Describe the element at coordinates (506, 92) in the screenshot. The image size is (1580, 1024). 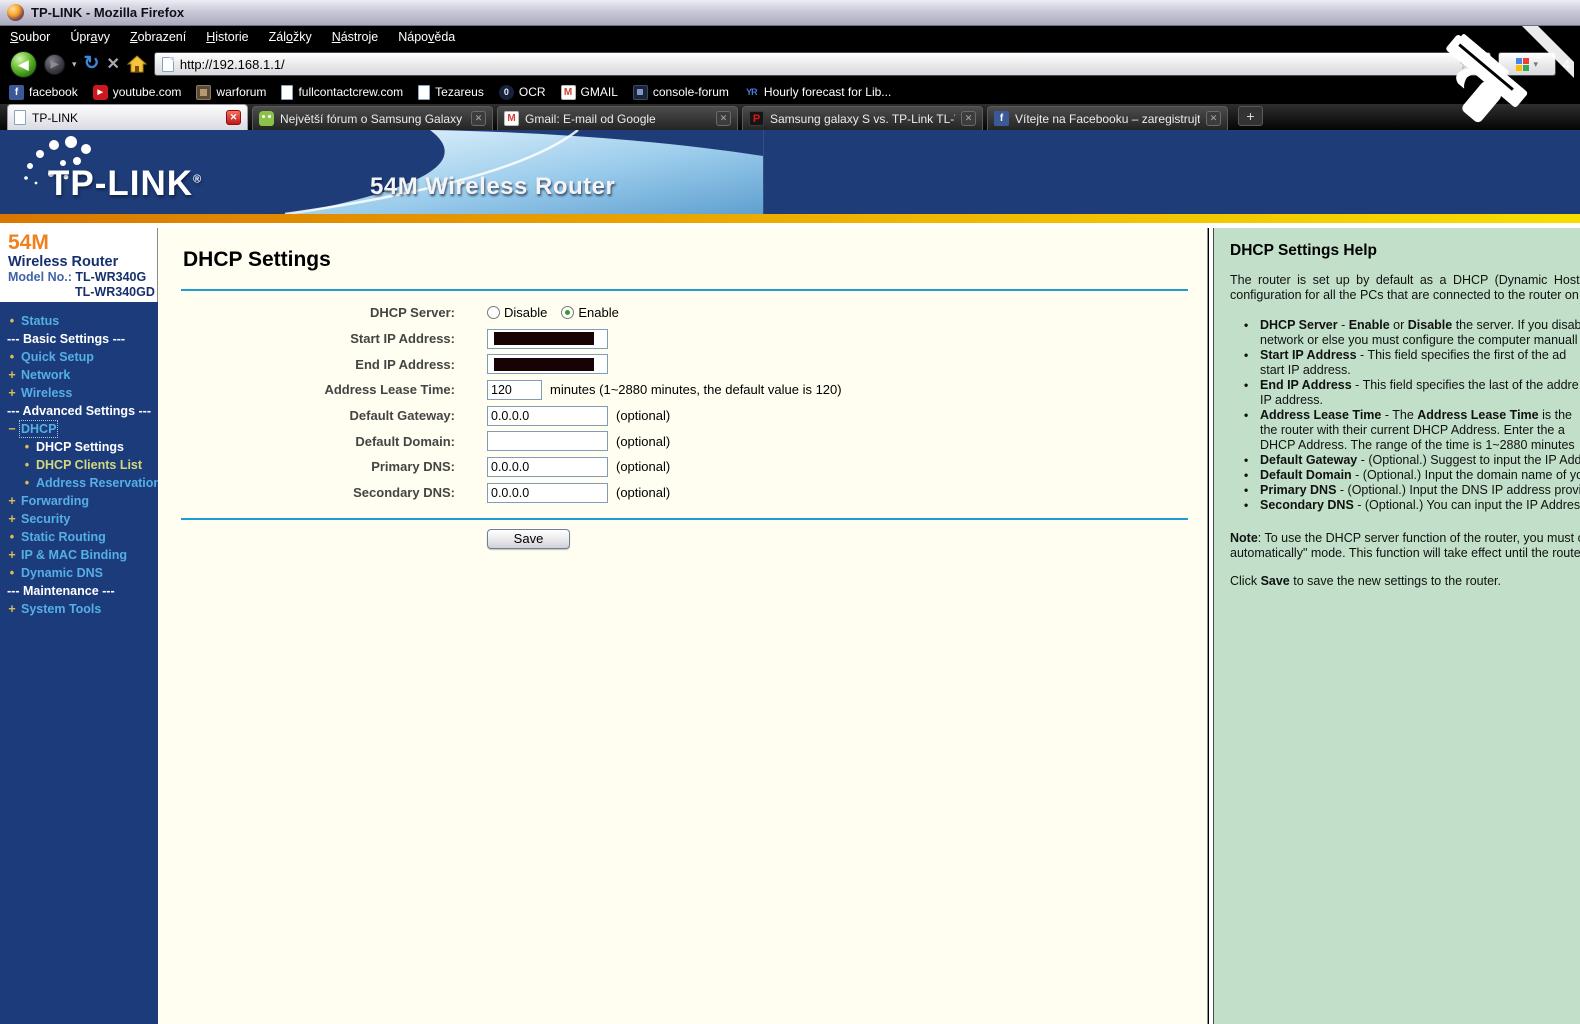
I see `ocr-icon` at that location.